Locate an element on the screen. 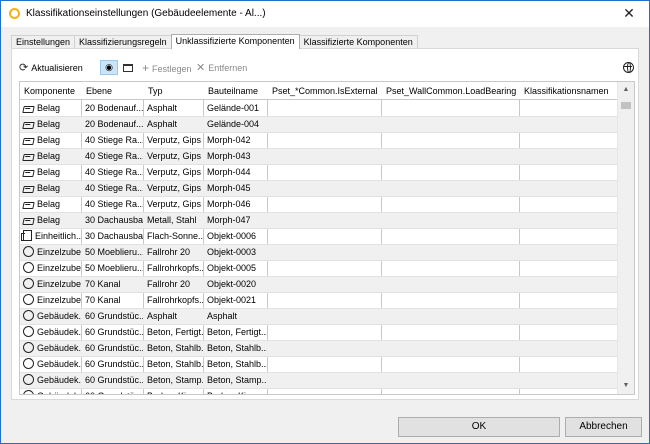 The height and width of the screenshot is (444, 650). circle-icon is located at coordinates (28, 379).